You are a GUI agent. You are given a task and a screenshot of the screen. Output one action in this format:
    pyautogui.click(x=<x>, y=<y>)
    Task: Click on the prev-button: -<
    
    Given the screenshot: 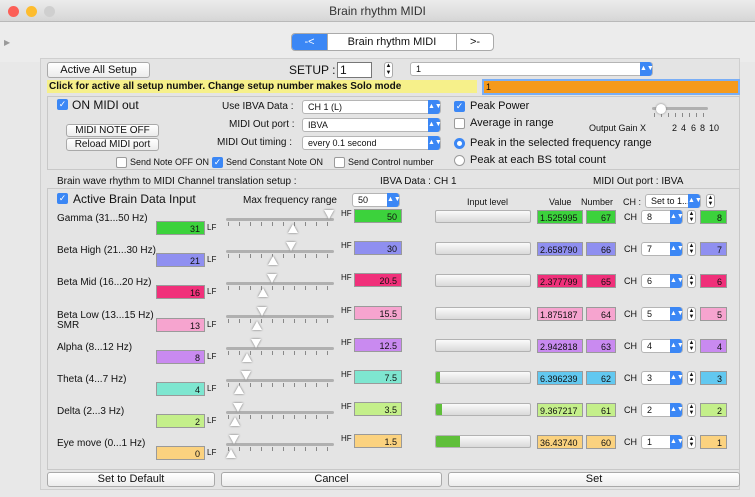 What is the action you would take?
    pyautogui.click(x=309, y=42)
    